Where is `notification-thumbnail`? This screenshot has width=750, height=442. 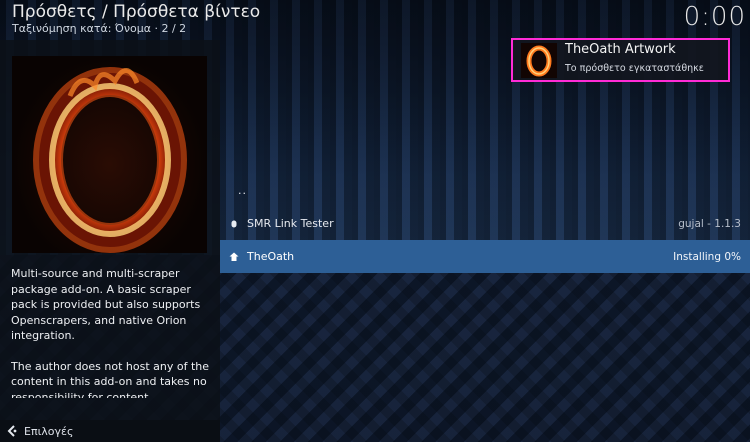 notification-thumbnail is located at coordinates (539, 60).